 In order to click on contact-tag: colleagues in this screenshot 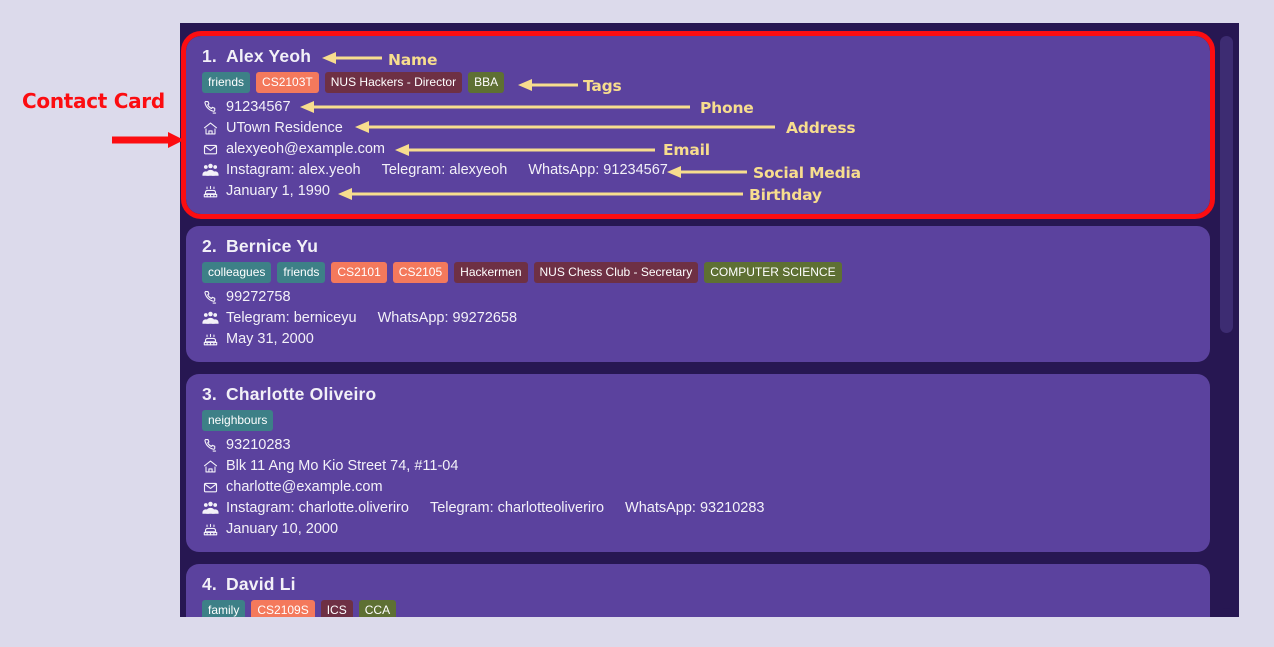, I will do `click(237, 272)`.